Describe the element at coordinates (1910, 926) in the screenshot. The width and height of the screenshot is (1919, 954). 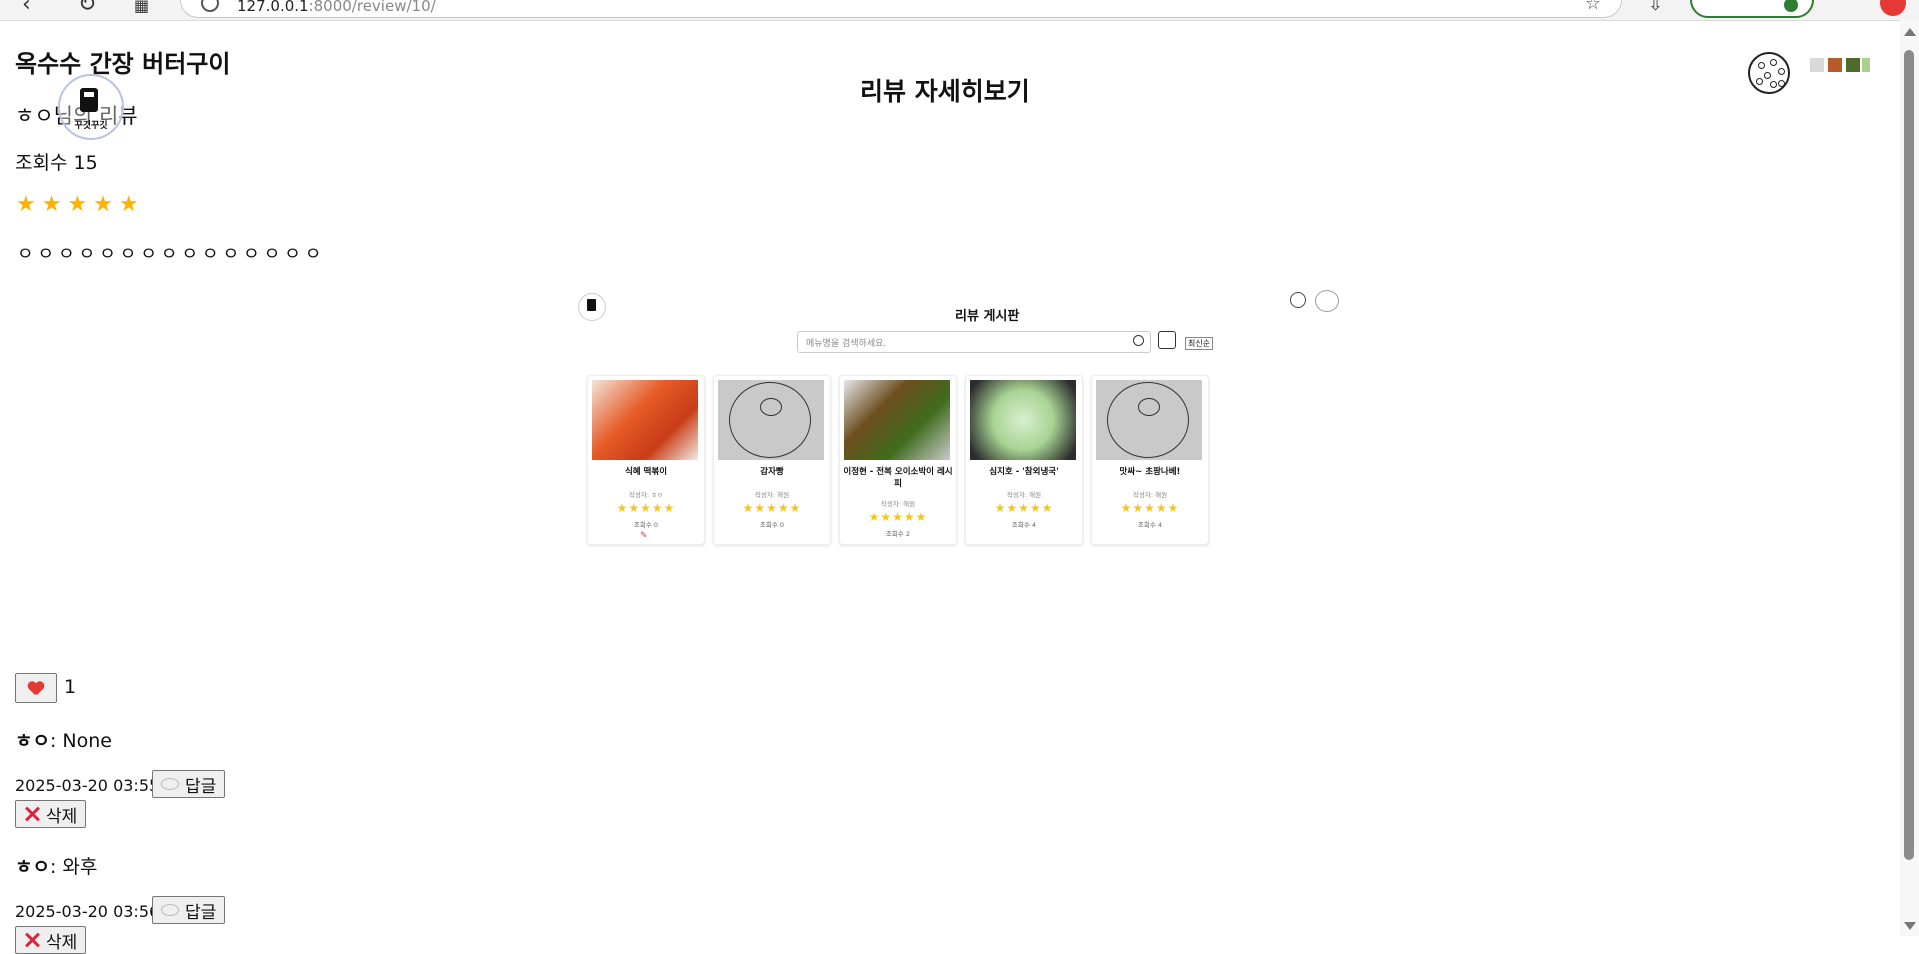
I see `scroll-down-arrow-icon` at that location.